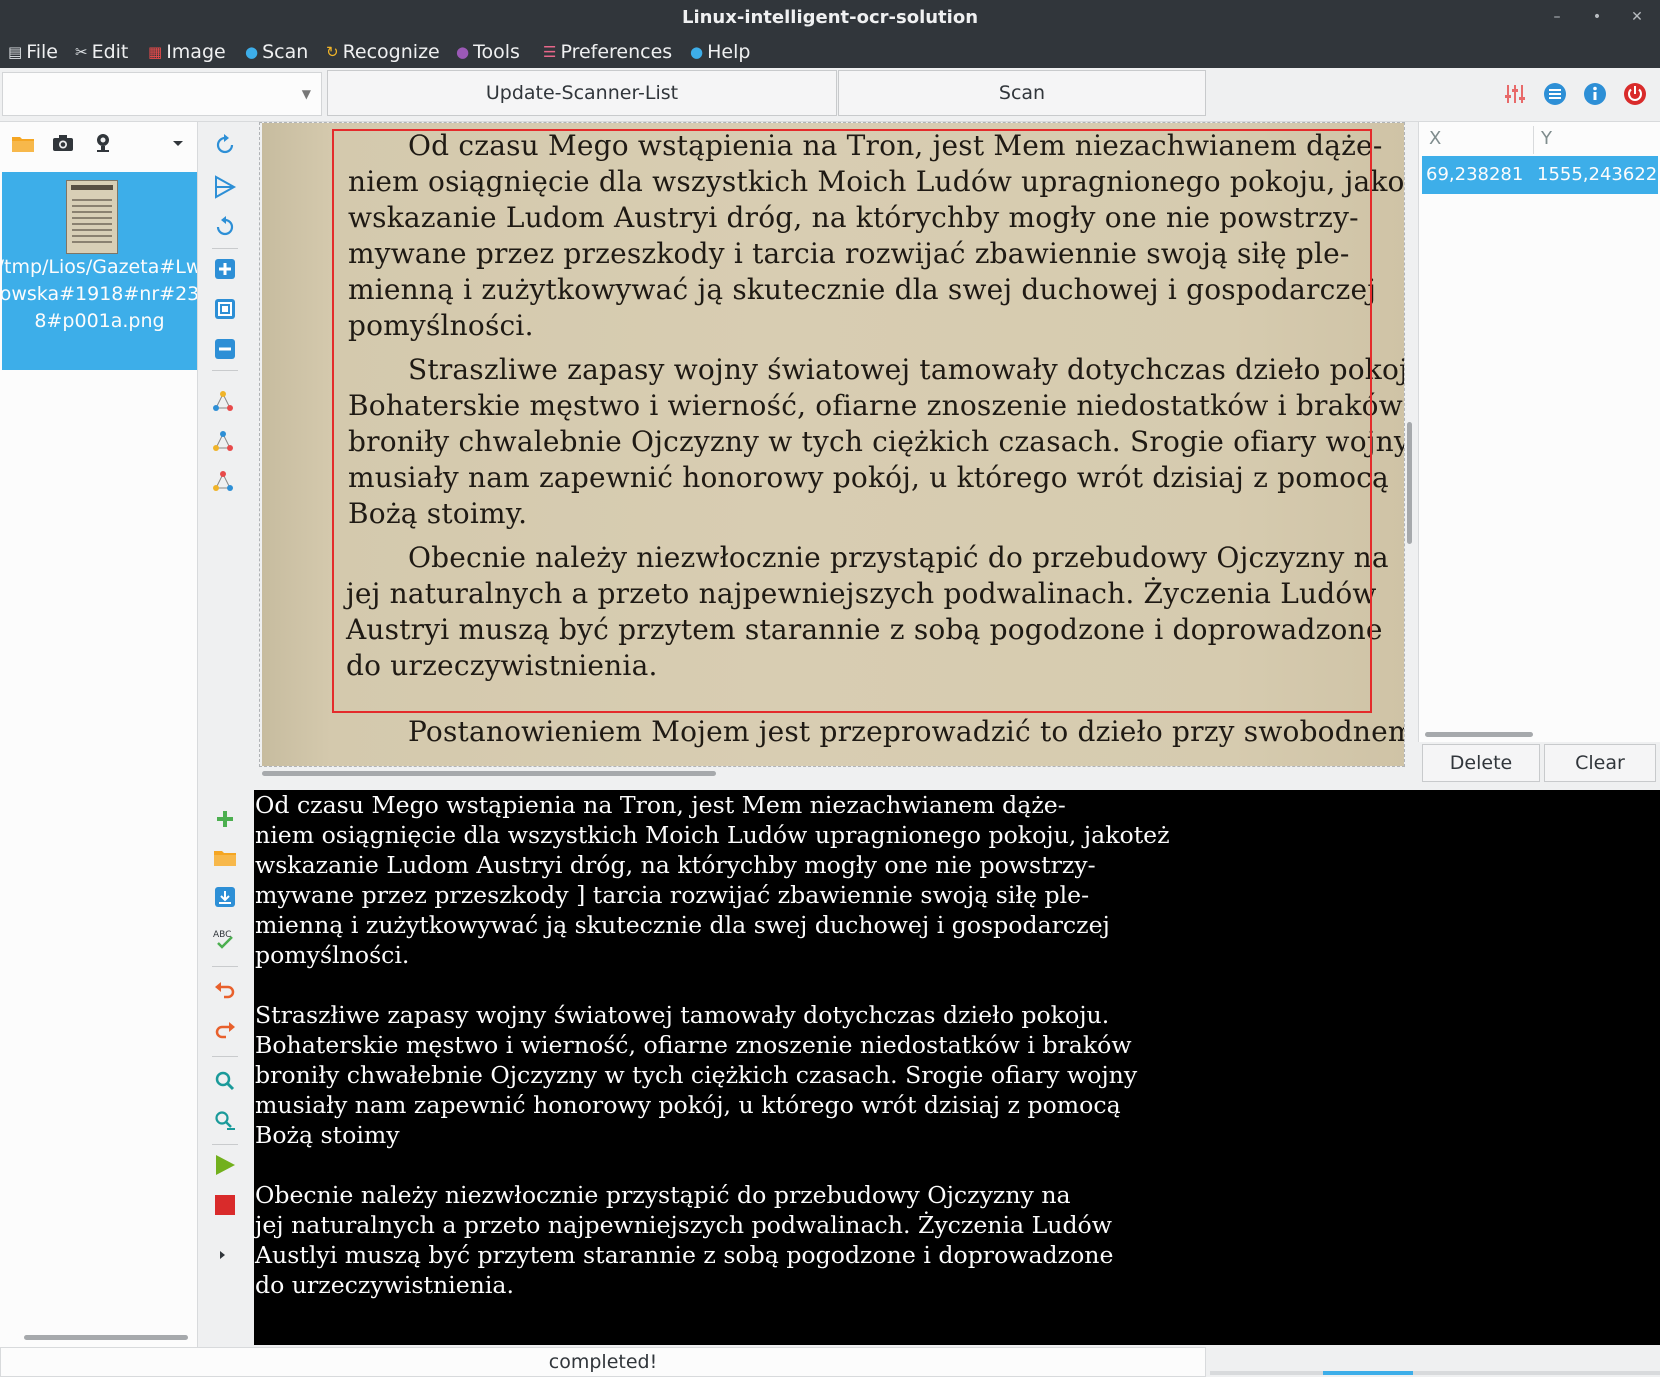 This screenshot has height=1377, width=1660. Describe the element at coordinates (63, 143) in the screenshot. I see `camera-icon` at that location.